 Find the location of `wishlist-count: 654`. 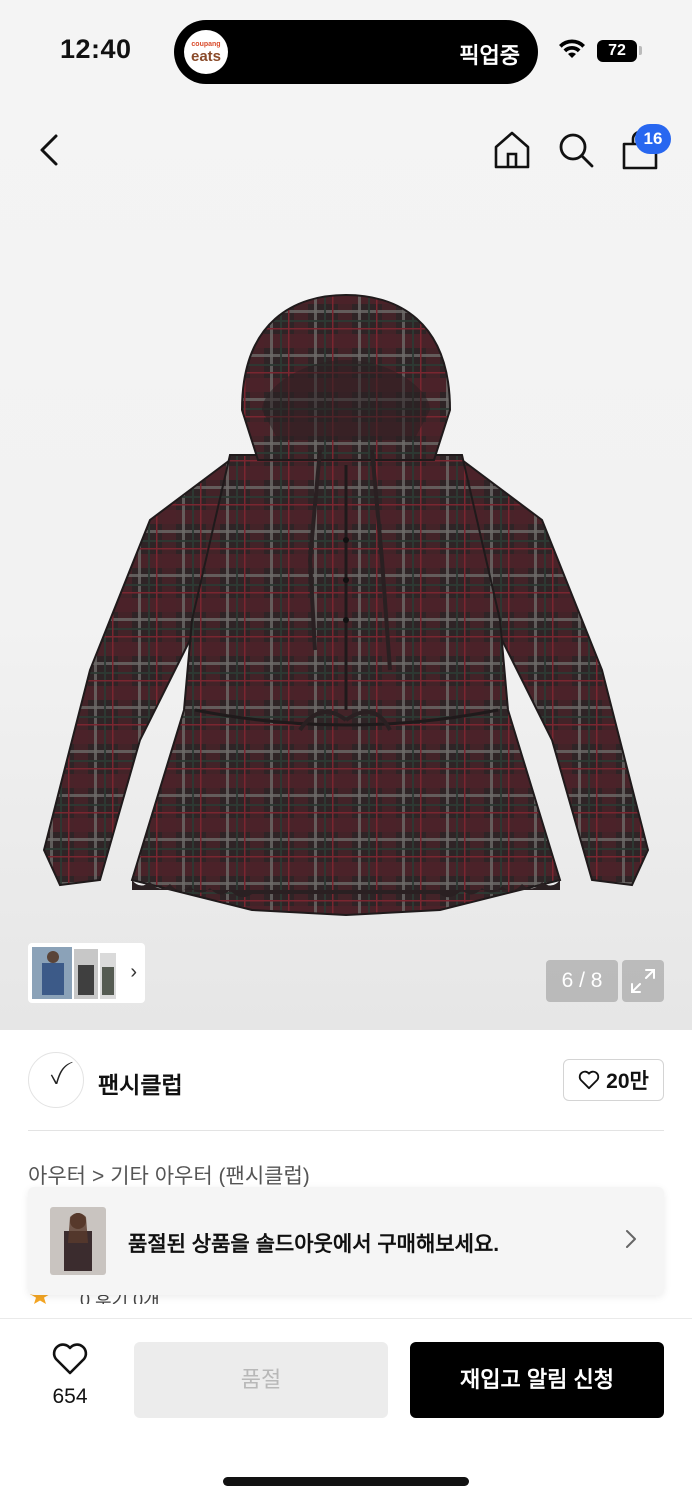

wishlist-count: 654 is located at coordinates (70, 1396).